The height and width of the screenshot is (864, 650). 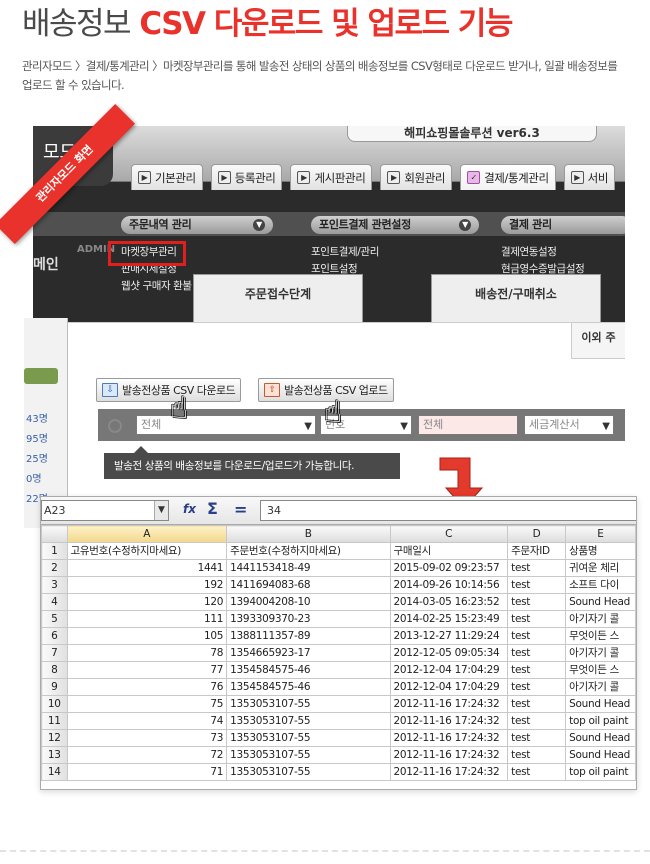 What do you see at coordinates (308, 602) in the screenshot?
I see `table-cell: 1394004208-10` at bounding box center [308, 602].